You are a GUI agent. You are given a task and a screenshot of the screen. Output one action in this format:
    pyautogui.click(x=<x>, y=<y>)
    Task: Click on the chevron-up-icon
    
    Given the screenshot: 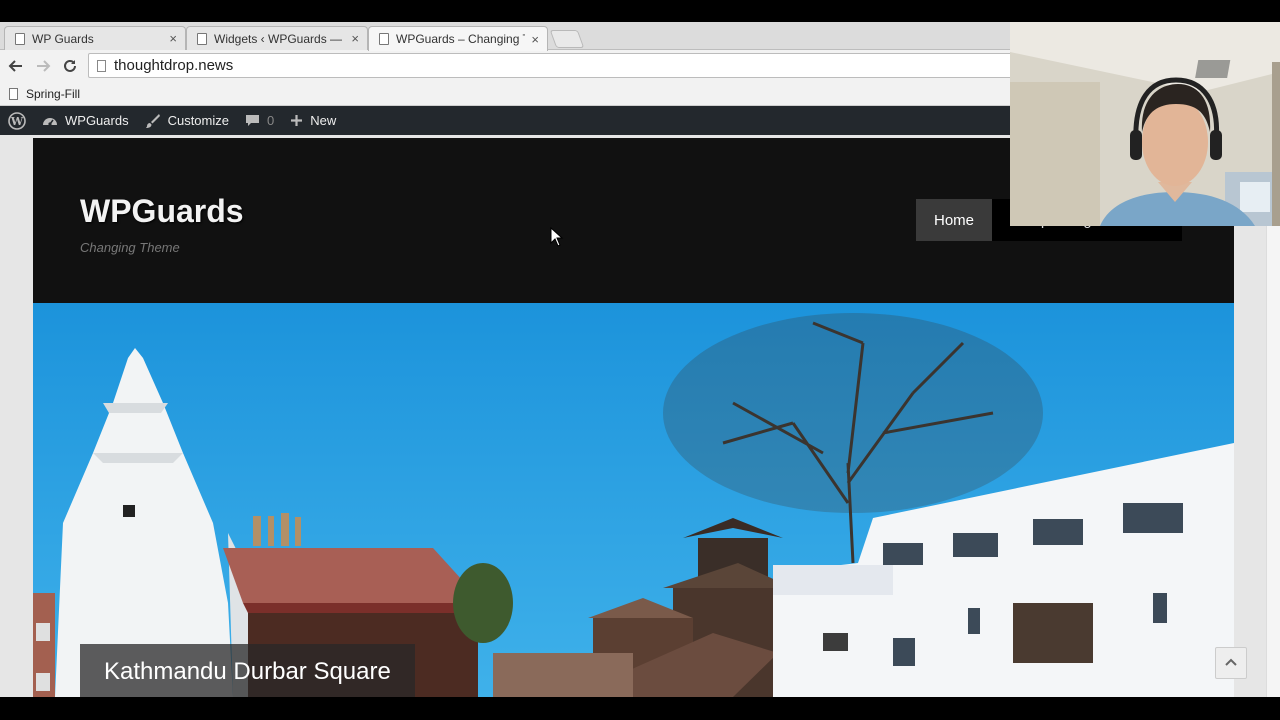 What is the action you would take?
    pyautogui.click(x=1231, y=662)
    